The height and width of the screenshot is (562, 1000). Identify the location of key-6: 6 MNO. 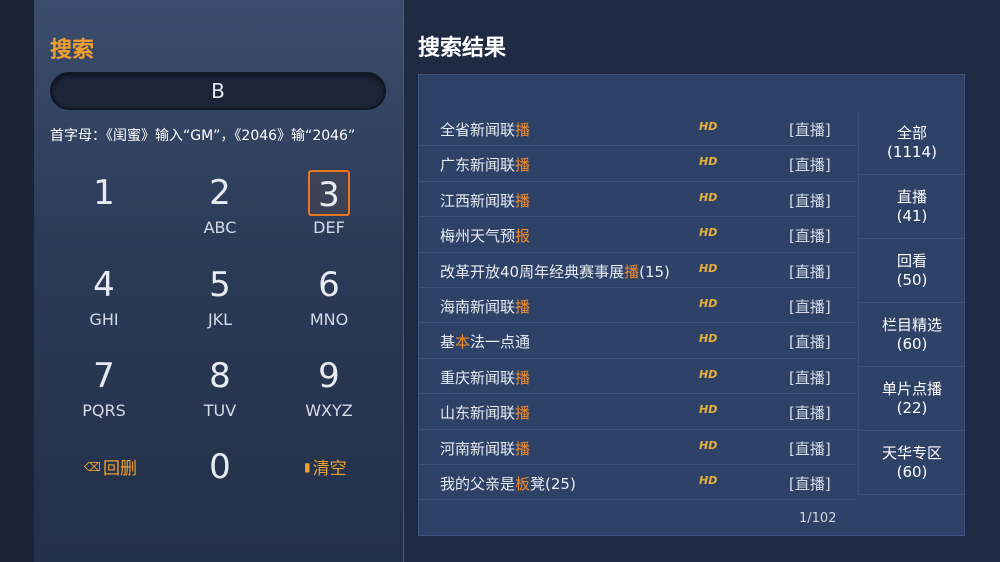
(329, 302).